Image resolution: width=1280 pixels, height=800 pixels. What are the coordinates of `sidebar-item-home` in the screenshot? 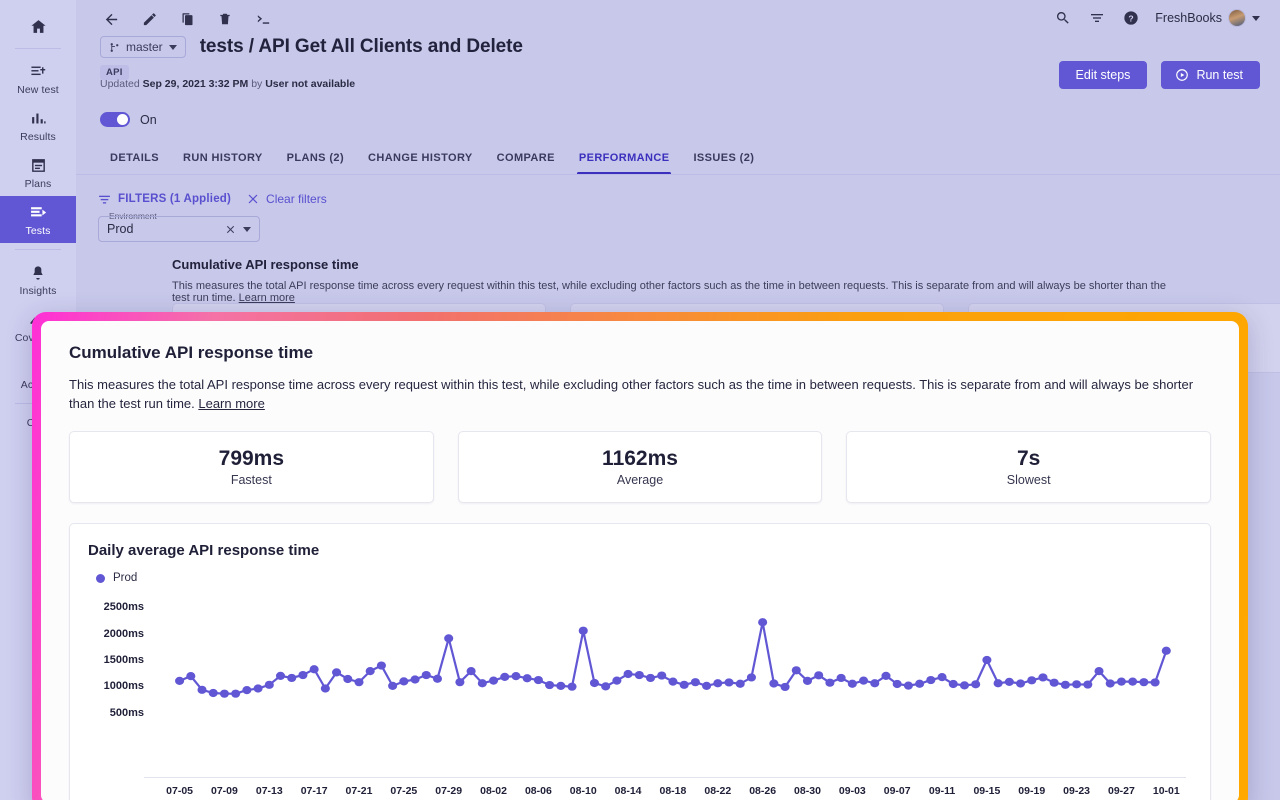 It's located at (38, 26).